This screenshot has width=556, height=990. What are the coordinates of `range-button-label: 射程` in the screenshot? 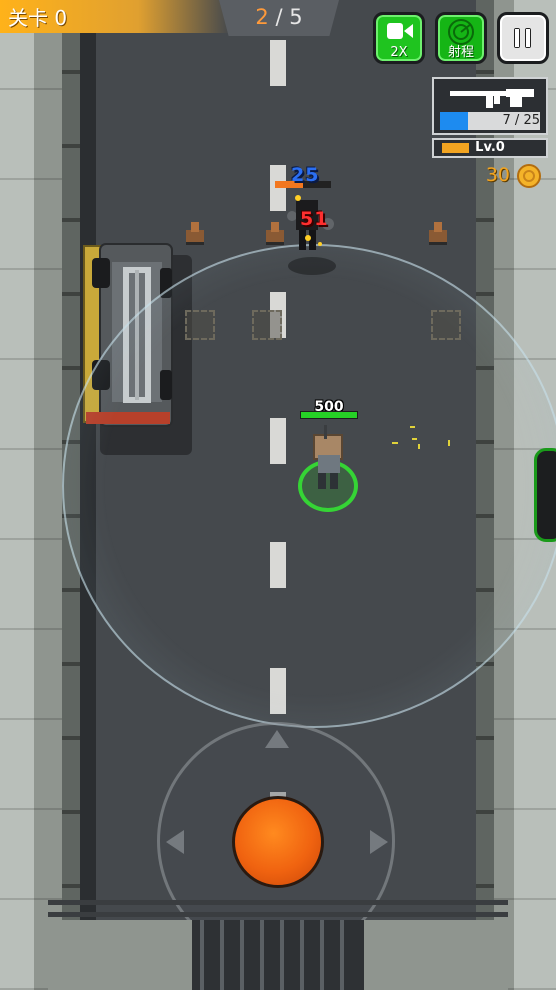 It's located at (460, 52).